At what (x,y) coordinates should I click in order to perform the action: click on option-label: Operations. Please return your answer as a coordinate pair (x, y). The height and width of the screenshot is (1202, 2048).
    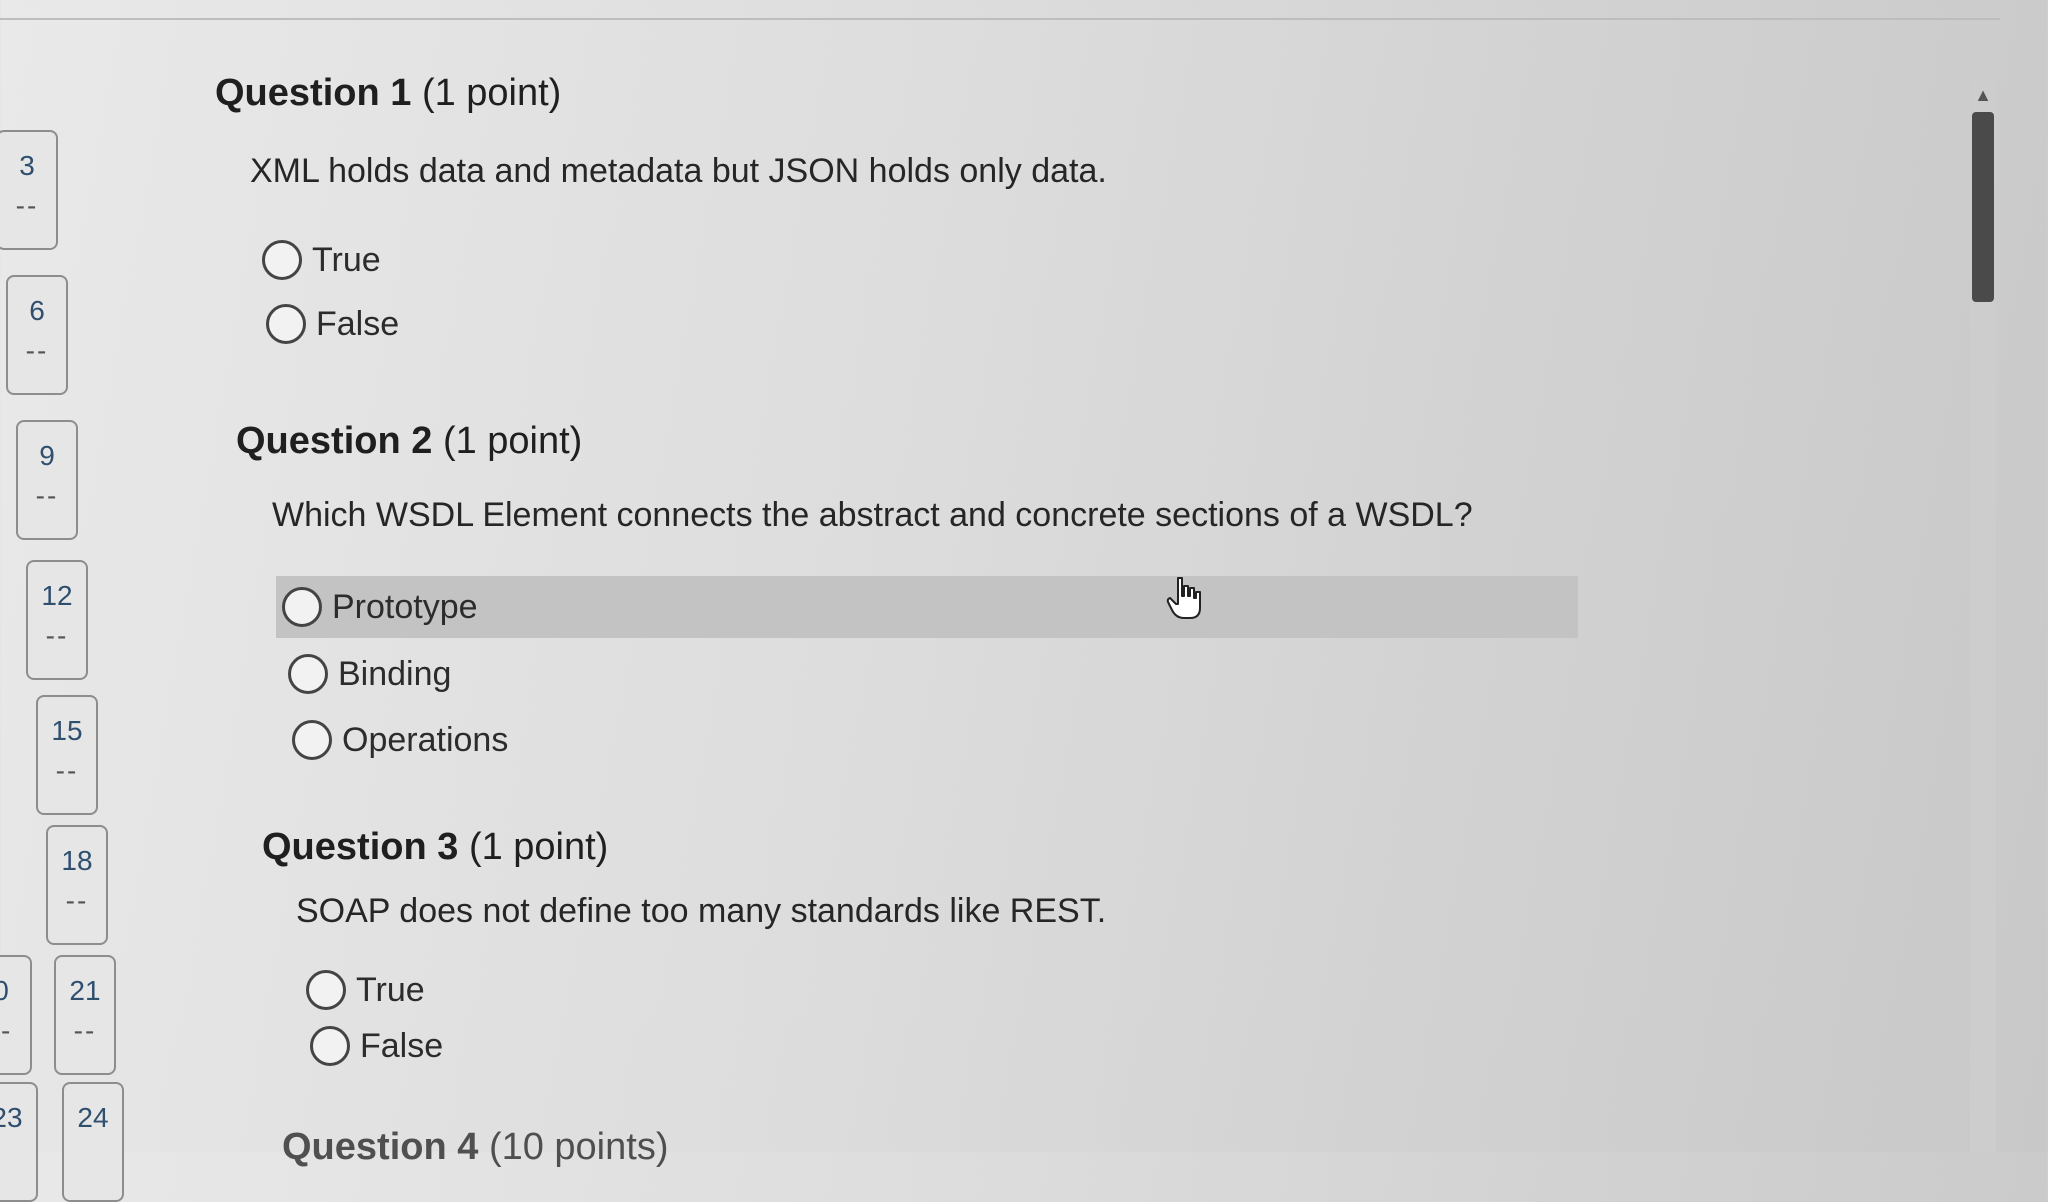
    Looking at the image, I should click on (425, 739).